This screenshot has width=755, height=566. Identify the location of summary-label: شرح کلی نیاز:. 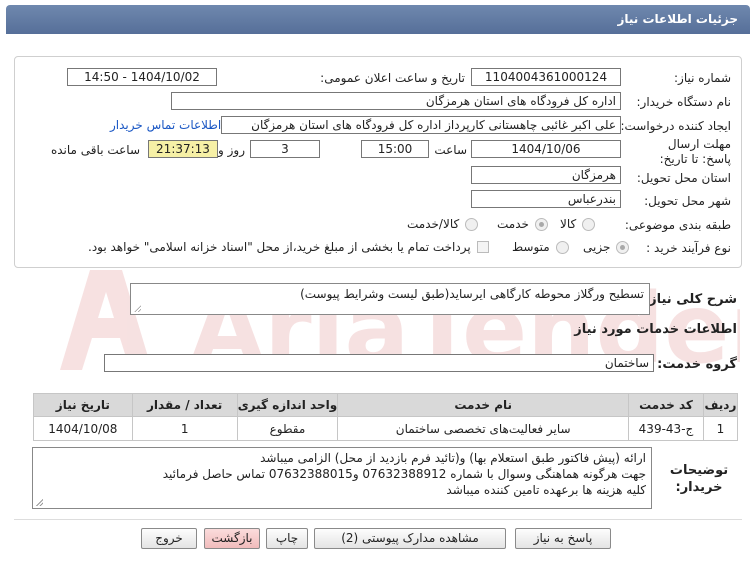
(690, 299).